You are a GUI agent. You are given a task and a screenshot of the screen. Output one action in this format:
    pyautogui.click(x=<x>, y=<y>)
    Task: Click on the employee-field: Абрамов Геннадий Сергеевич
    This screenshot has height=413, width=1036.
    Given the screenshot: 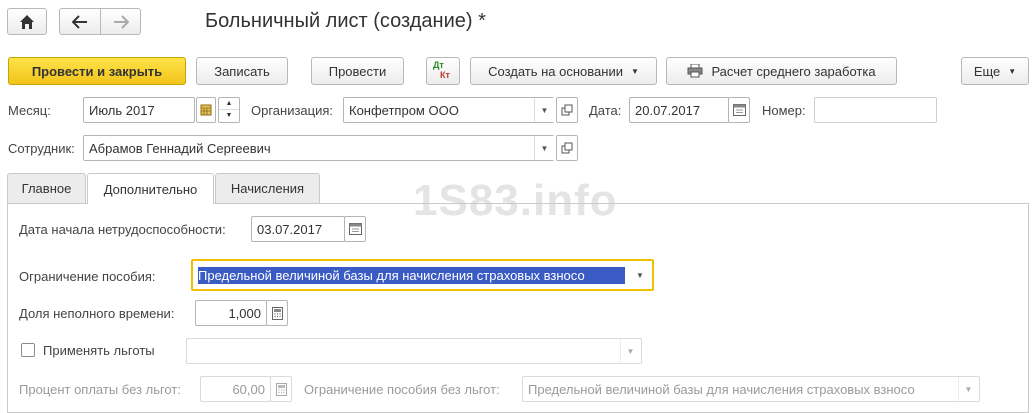 What is the action you would take?
    pyautogui.click(x=318, y=148)
    